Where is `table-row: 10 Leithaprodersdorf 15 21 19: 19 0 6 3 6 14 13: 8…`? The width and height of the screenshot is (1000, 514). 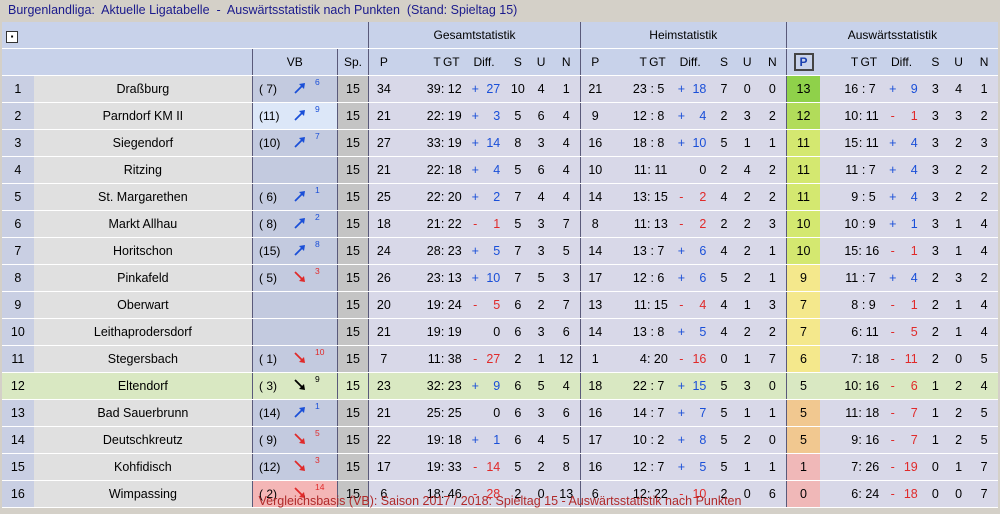 table-row: 10 Leithaprodersdorf 15 21 19: 19 0 6 3 6 14 13: 8… is located at coordinates (500, 332).